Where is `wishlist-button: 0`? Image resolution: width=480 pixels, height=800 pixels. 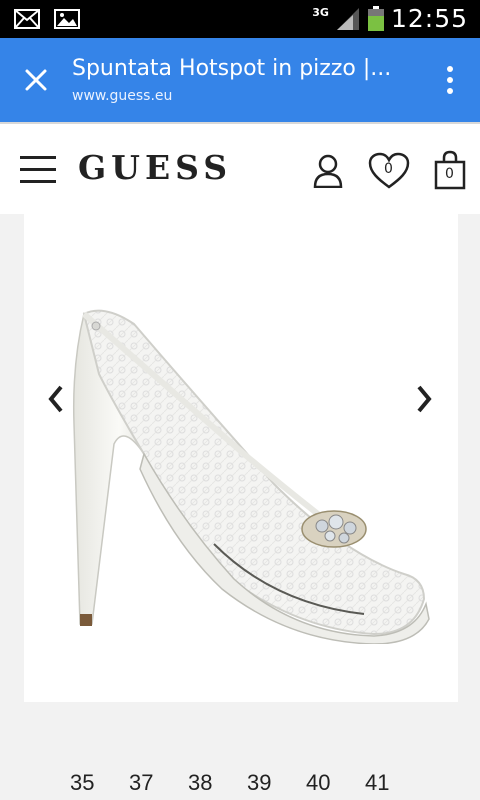 wishlist-button: 0 is located at coordinates (389, 171).